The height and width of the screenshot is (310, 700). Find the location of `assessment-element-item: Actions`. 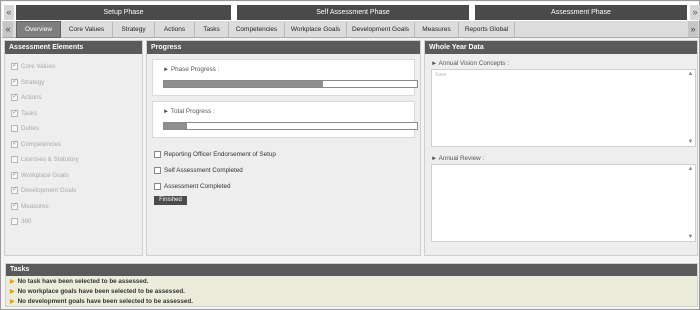

assessment-element-item: Actions is located at coordinates (76, 98).